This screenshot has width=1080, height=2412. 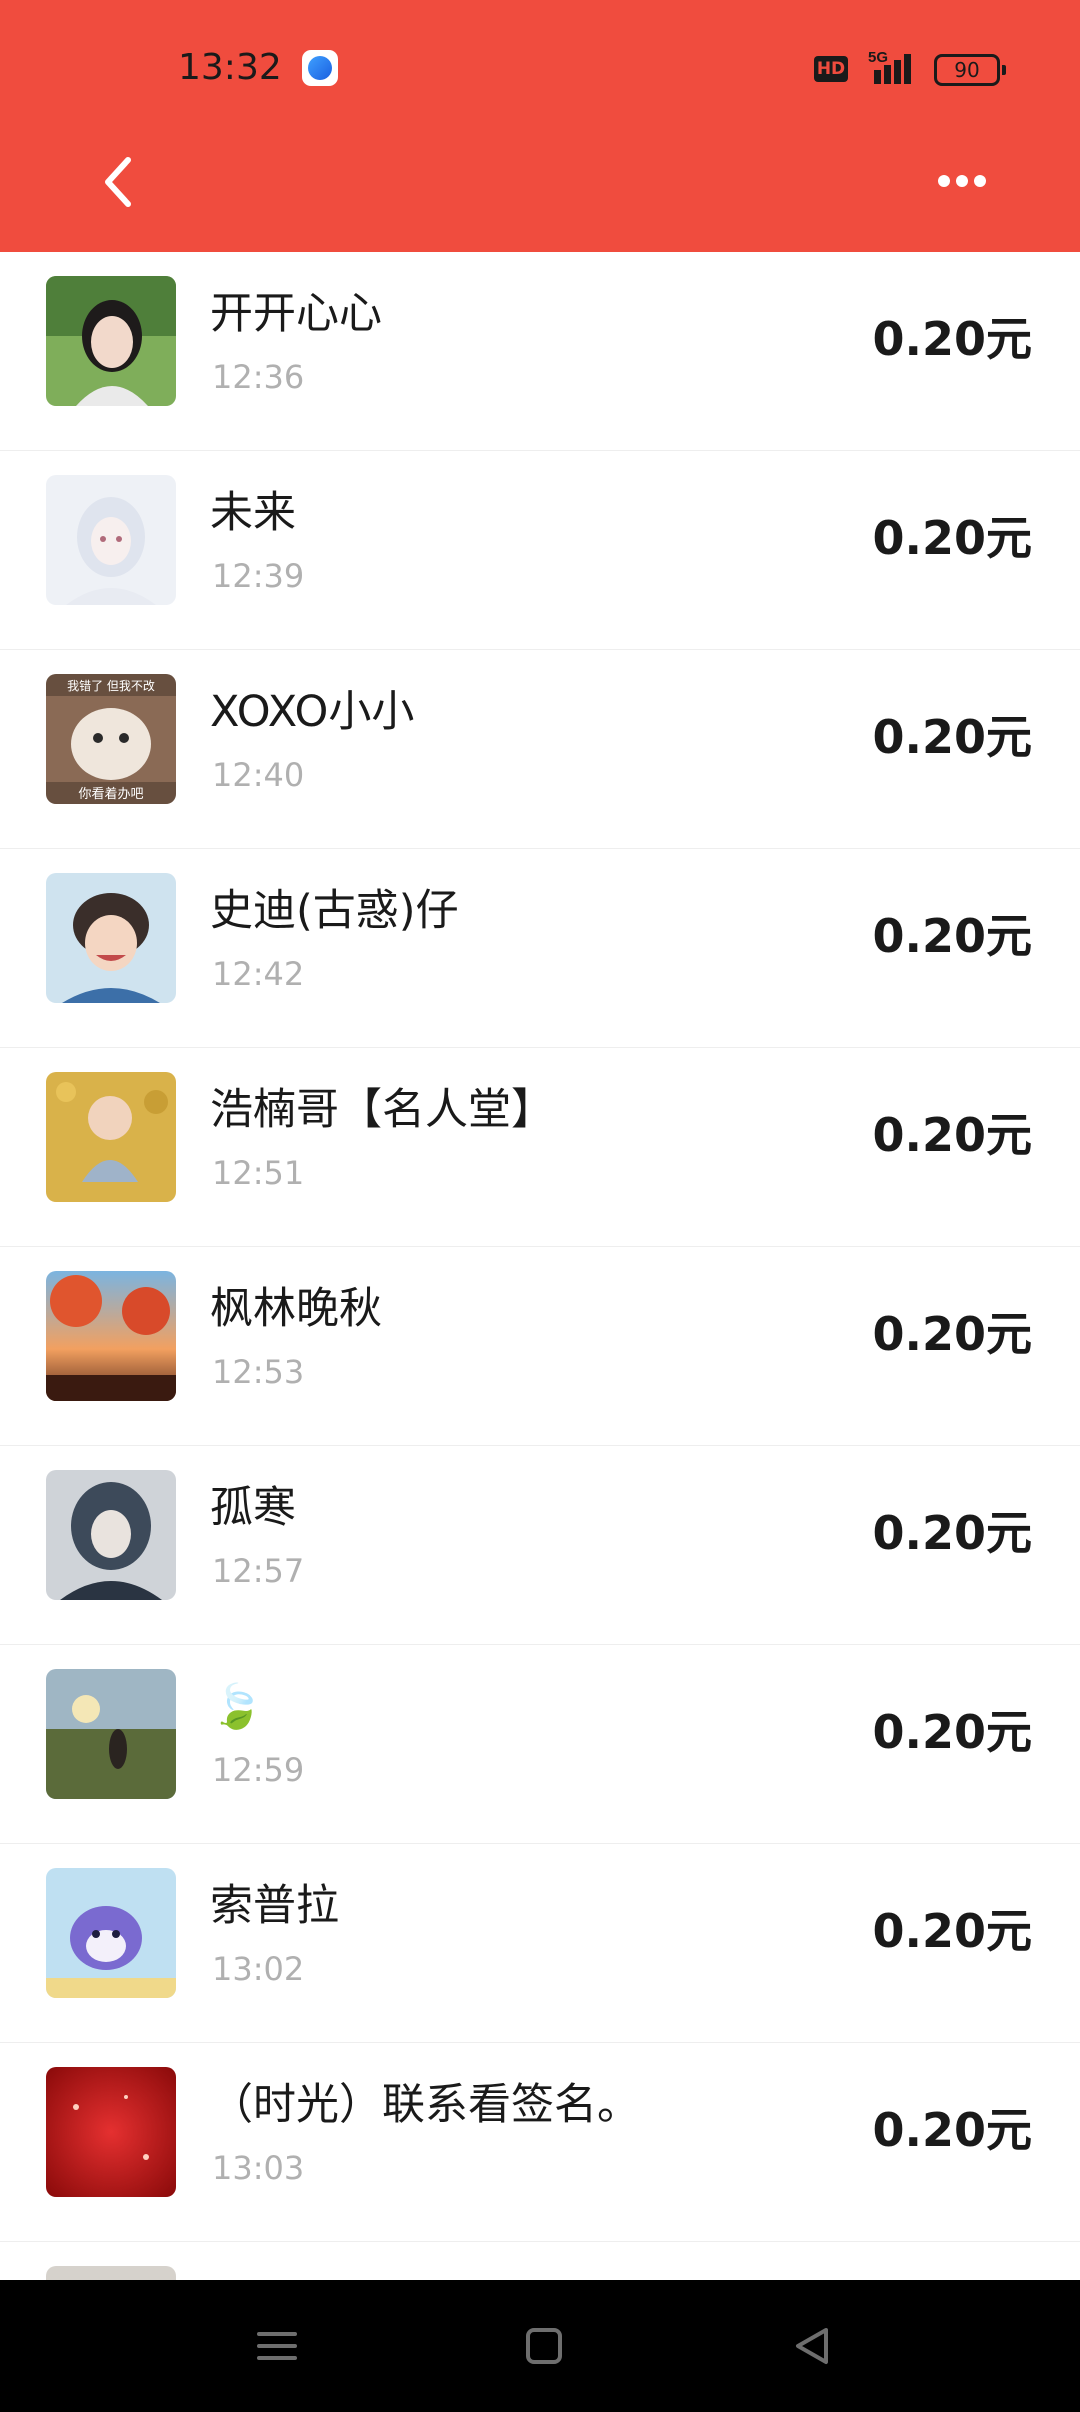 What do you see at coordinates (258, 1571) in the screenshot?
I see `record-time: 12:57` at bounding box center [258, 1571].